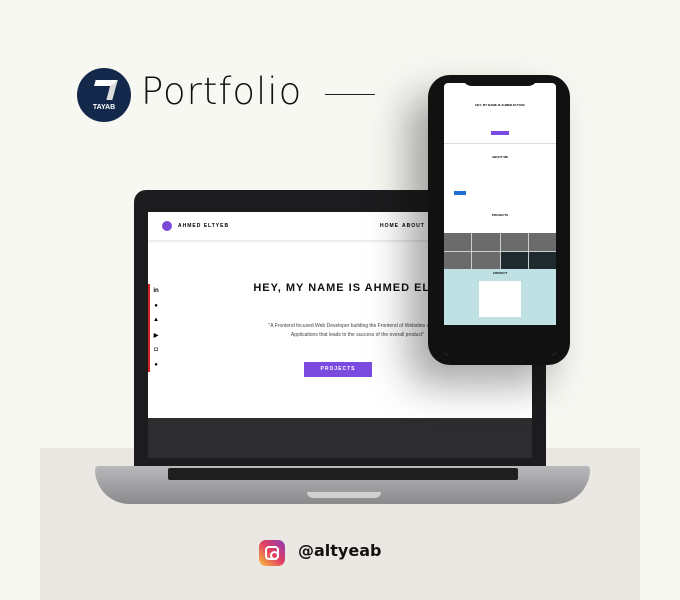 The image size is (680, 600). I want to click on instagram-icon: ◘, so click(156, 350).